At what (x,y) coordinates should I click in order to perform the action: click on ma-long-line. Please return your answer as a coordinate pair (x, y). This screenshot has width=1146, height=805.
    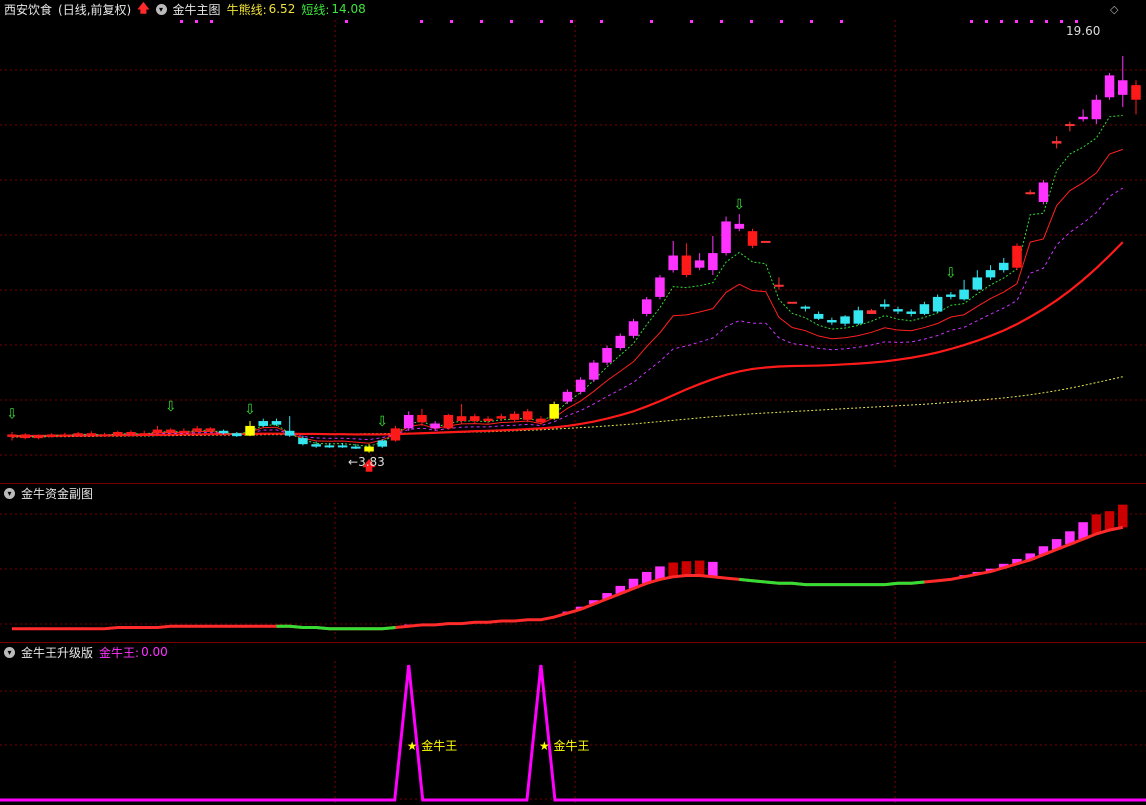
    Looking at the image, I should click on (567, 407).